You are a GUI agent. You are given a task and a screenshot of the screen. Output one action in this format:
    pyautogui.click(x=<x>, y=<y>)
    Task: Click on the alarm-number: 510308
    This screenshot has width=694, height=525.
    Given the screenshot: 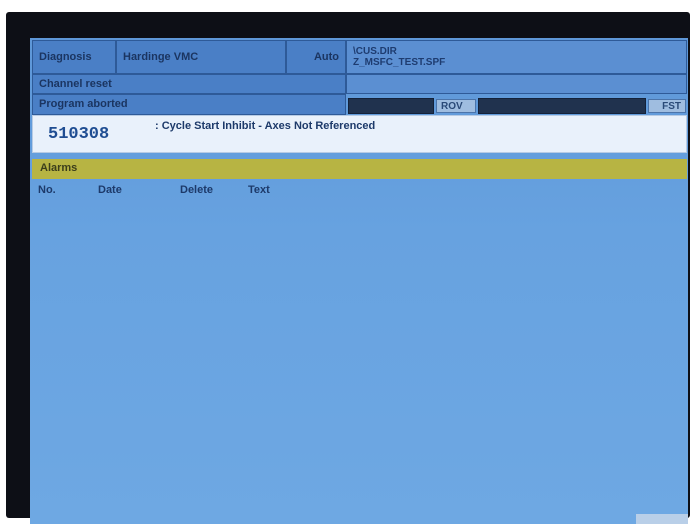 What is the action you would take?
    pyautogui.click(x=79, y=134)
    